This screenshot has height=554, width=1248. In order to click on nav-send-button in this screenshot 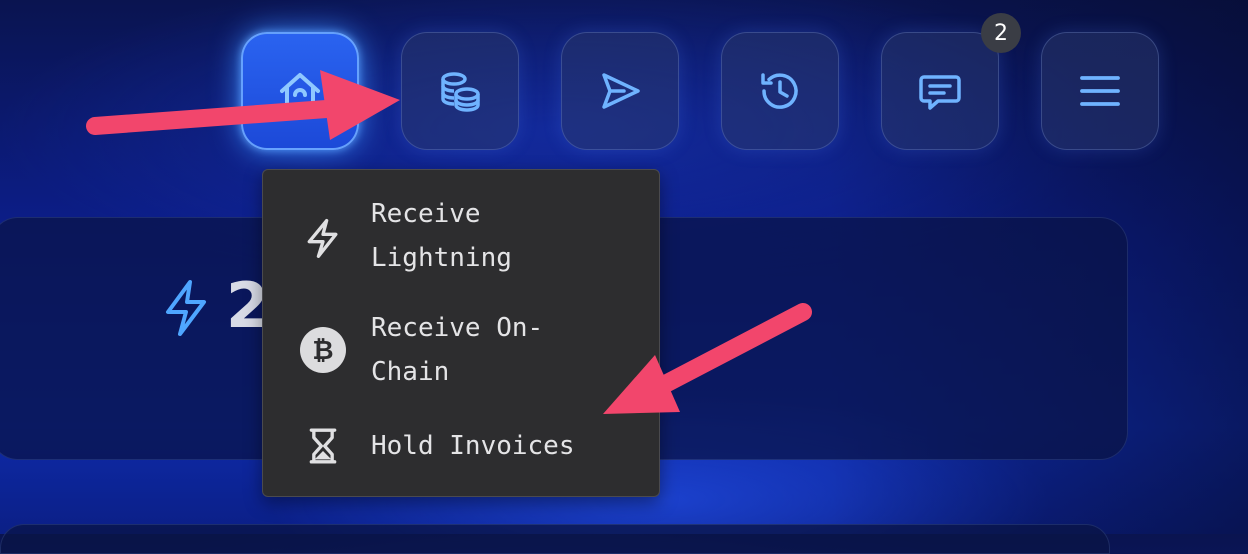, I will do `click(620, 91)`.